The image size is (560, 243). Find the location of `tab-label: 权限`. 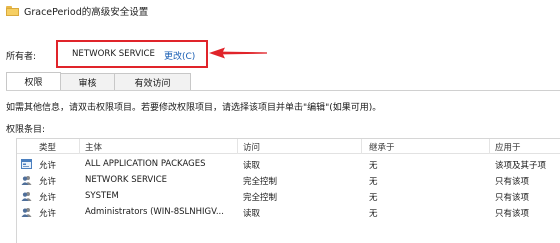

tab-label: 权限 is located at coordinates (33, 83).